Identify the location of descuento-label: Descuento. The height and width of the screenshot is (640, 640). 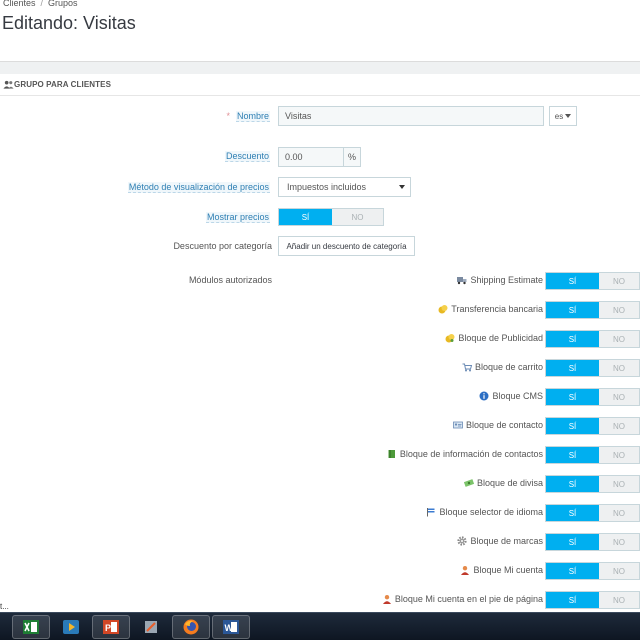
(247, 156).